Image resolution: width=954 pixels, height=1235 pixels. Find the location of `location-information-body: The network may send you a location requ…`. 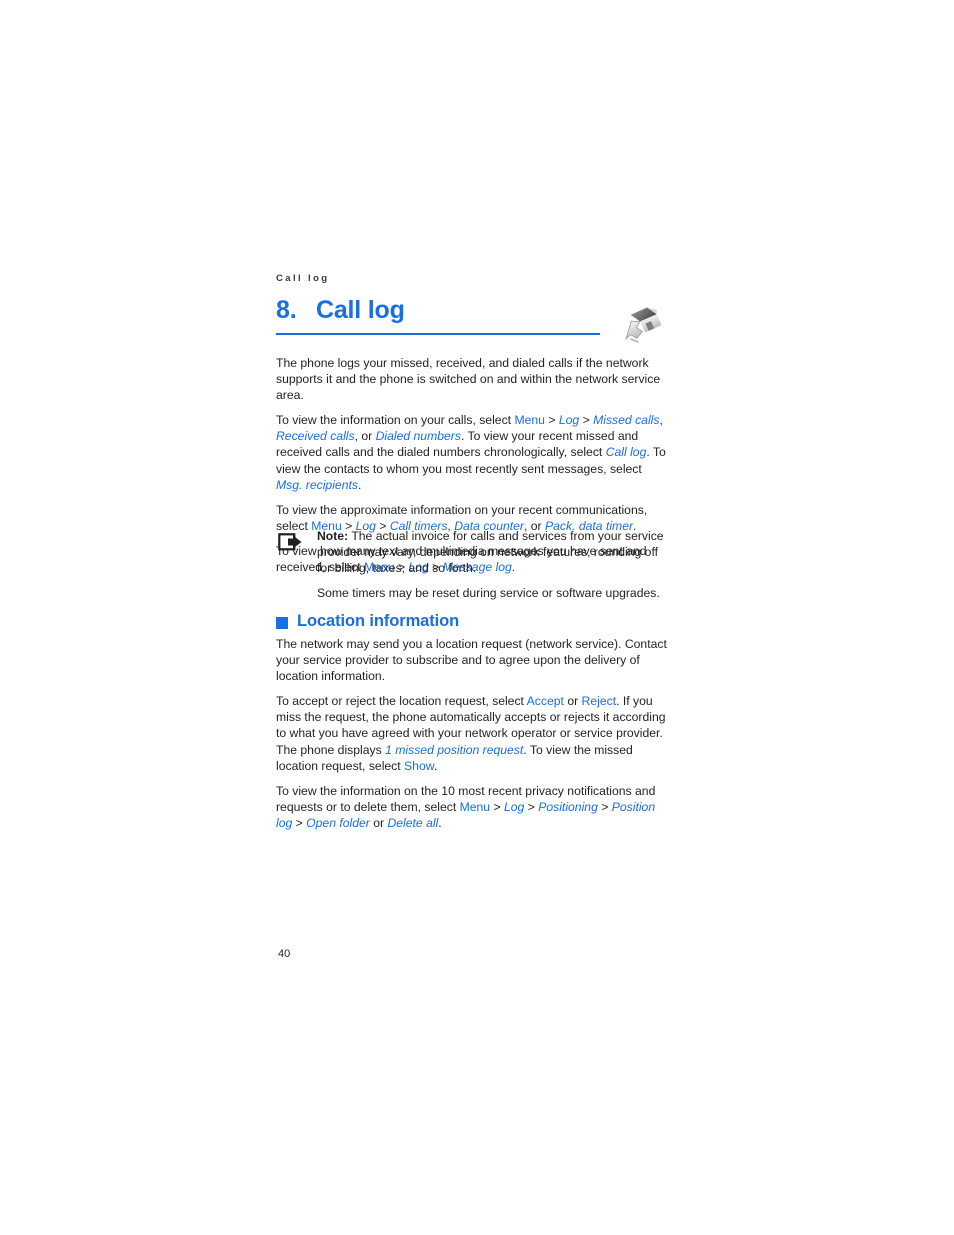

location-information-body: The network may send you a location requ… is located at coordinates (474, 733).